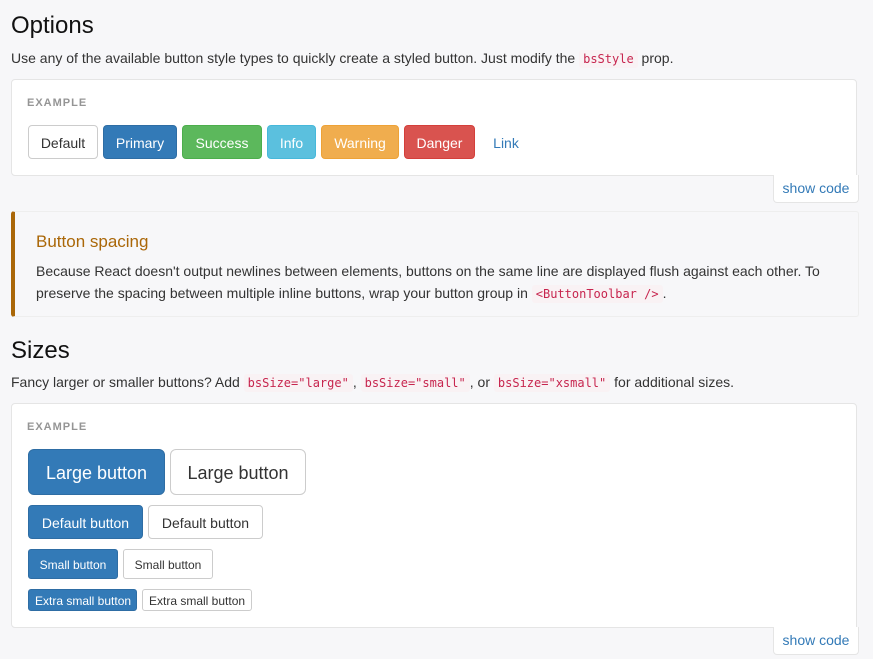 Image resolution: width=873 pixels, height=659 pixels. Describe the element at coordinates (597, 294) in the screenshot. I see `buttontoolbar-code: <ButtonToolbar />` at that location.